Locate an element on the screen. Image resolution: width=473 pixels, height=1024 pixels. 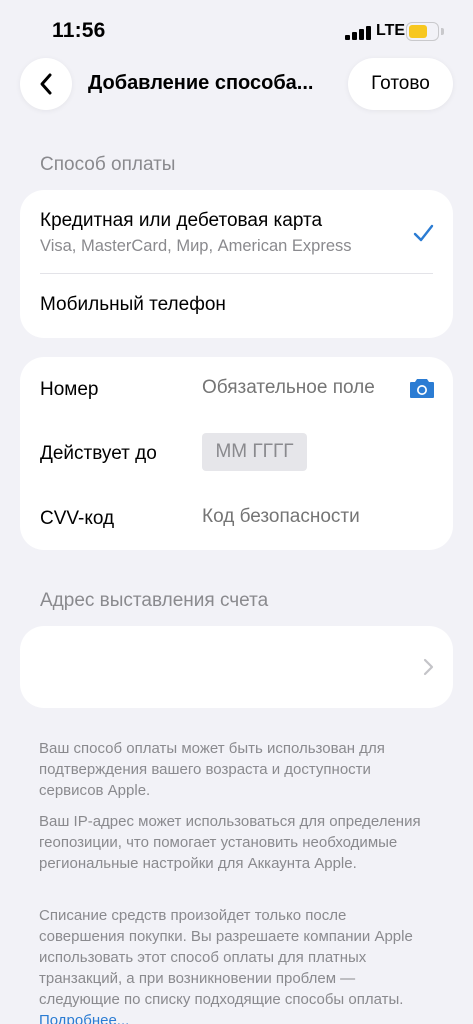
cvv-input is located at coordinates (312, 517).